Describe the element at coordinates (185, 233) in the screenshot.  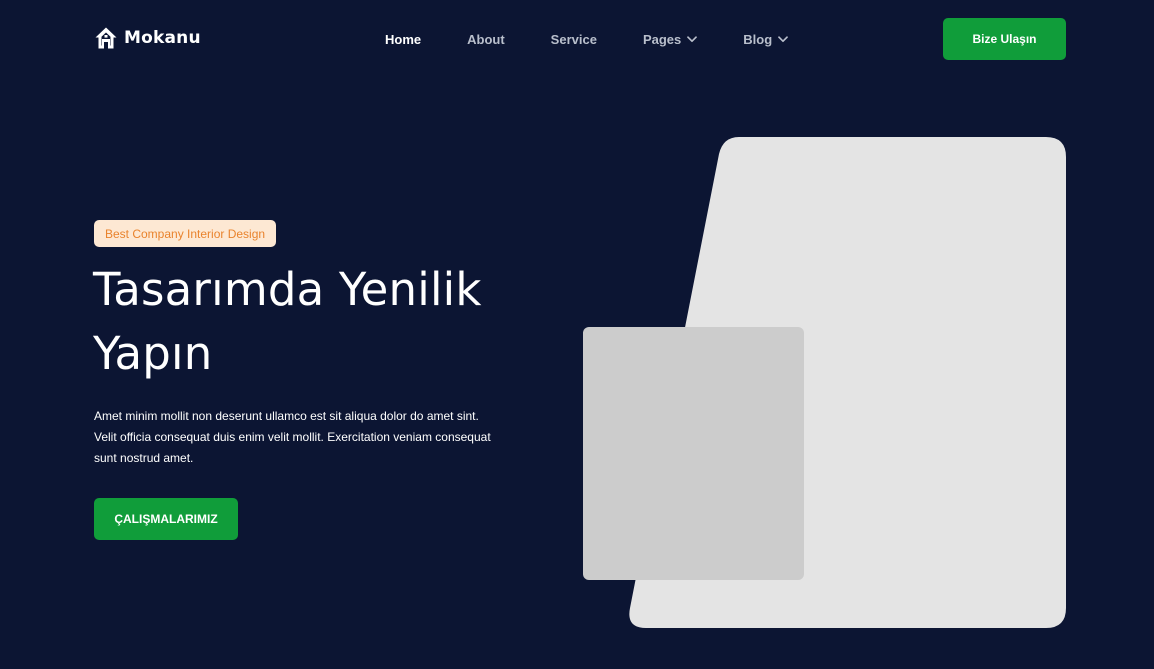
I see `hero-badge: Best Company Interior Design` at that location.